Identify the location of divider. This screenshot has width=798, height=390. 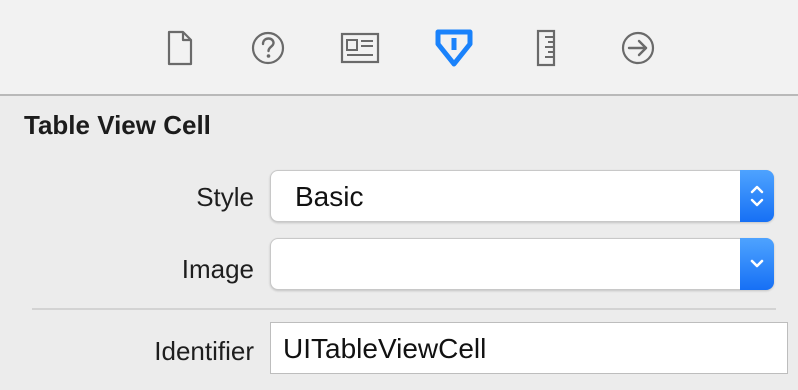
(404, 309).